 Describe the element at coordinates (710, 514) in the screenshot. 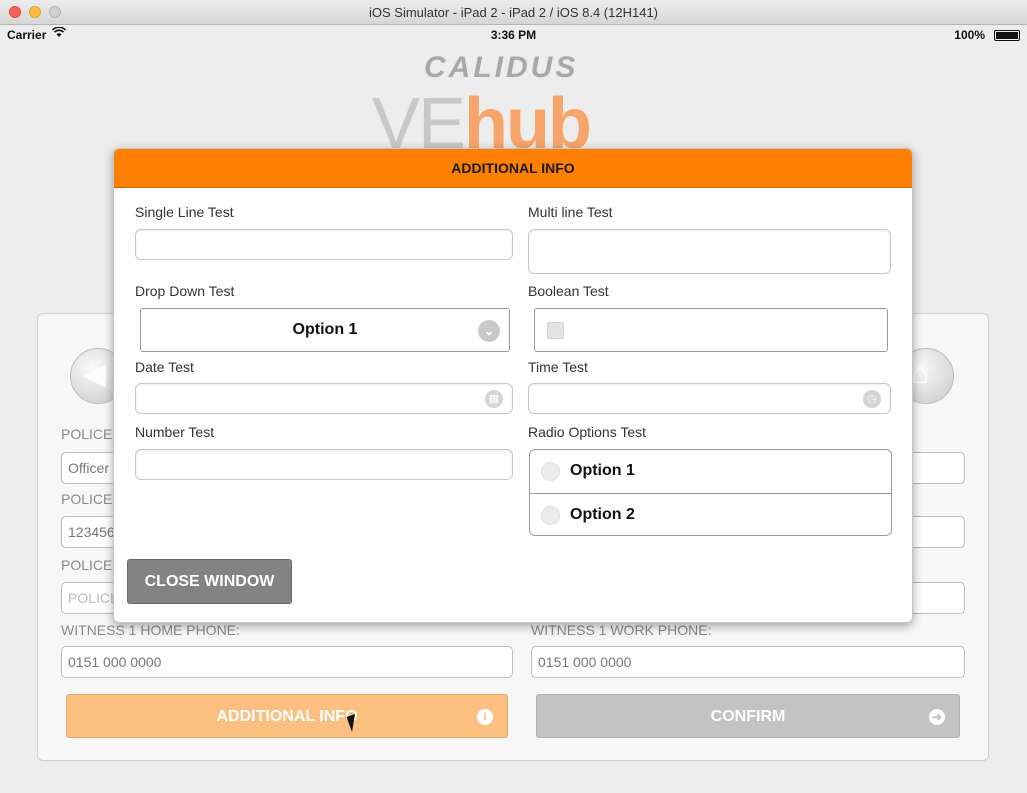

I see `radio-option-2: Option 2` at that location.